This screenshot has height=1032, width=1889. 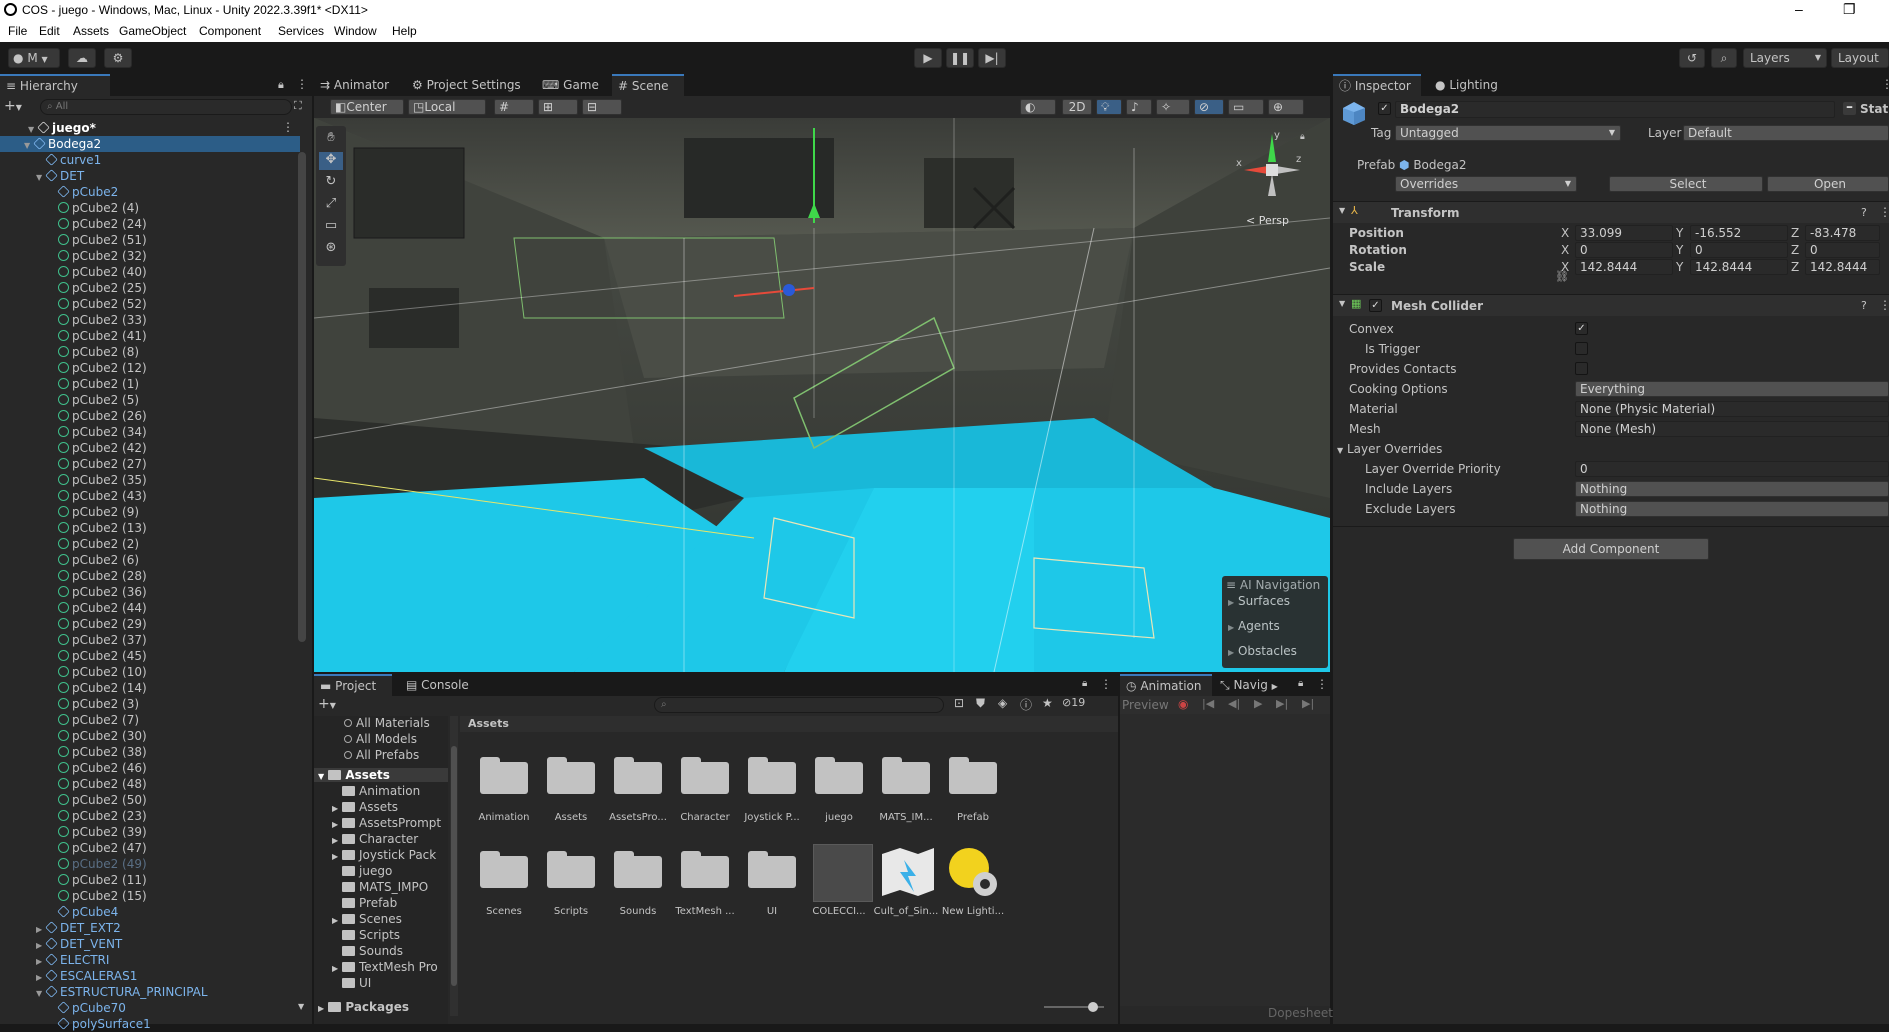 I want to click on hierarchy-item: pCube2 (14), so click(x=97, y=688).